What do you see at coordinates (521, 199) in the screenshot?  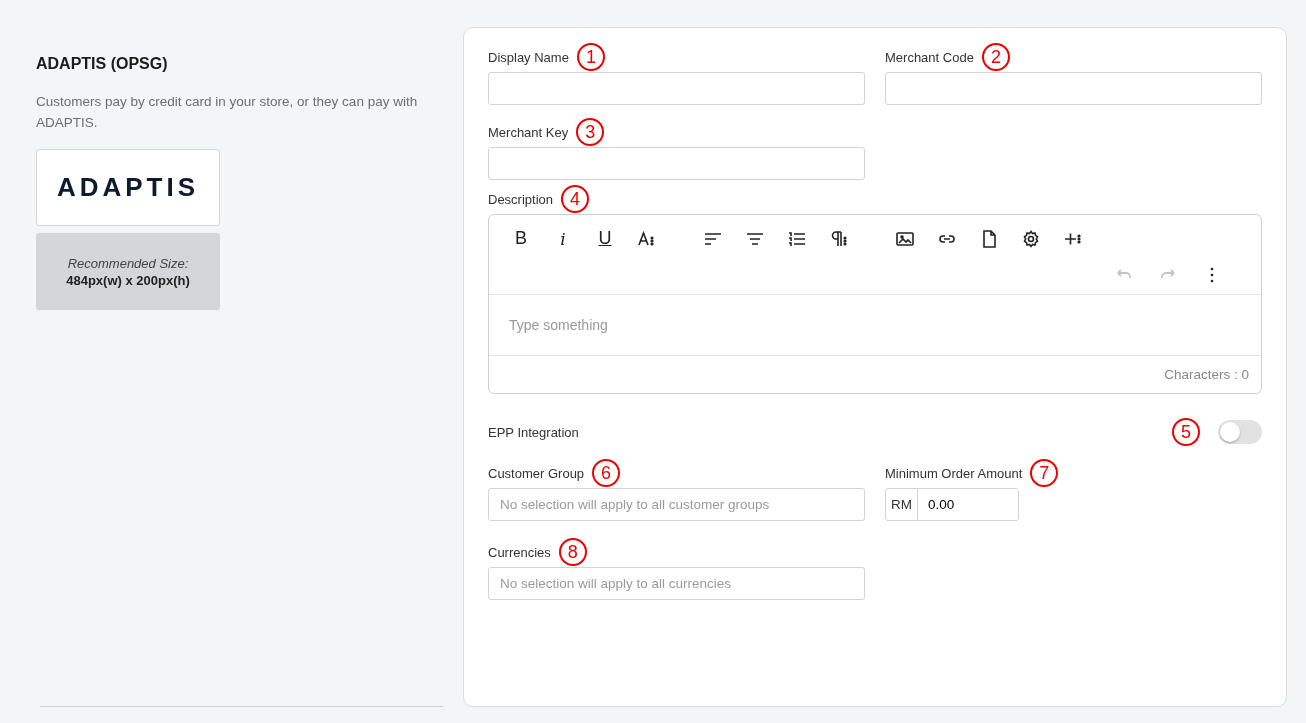 I see `field-label: Description` at bounding box center [521, 199].